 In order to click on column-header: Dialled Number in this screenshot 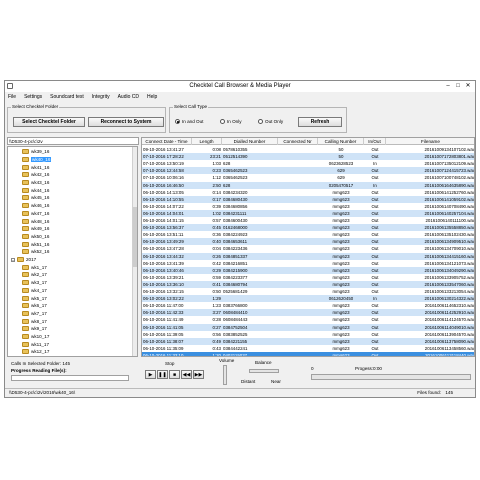, I will do `click(250, 141)`.